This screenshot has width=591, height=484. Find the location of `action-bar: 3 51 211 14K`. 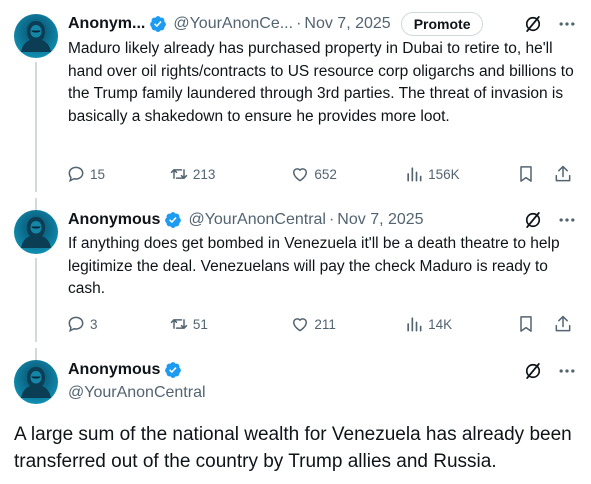

action-bar: 3 51 211 14K is located at coordinates (321, 324).